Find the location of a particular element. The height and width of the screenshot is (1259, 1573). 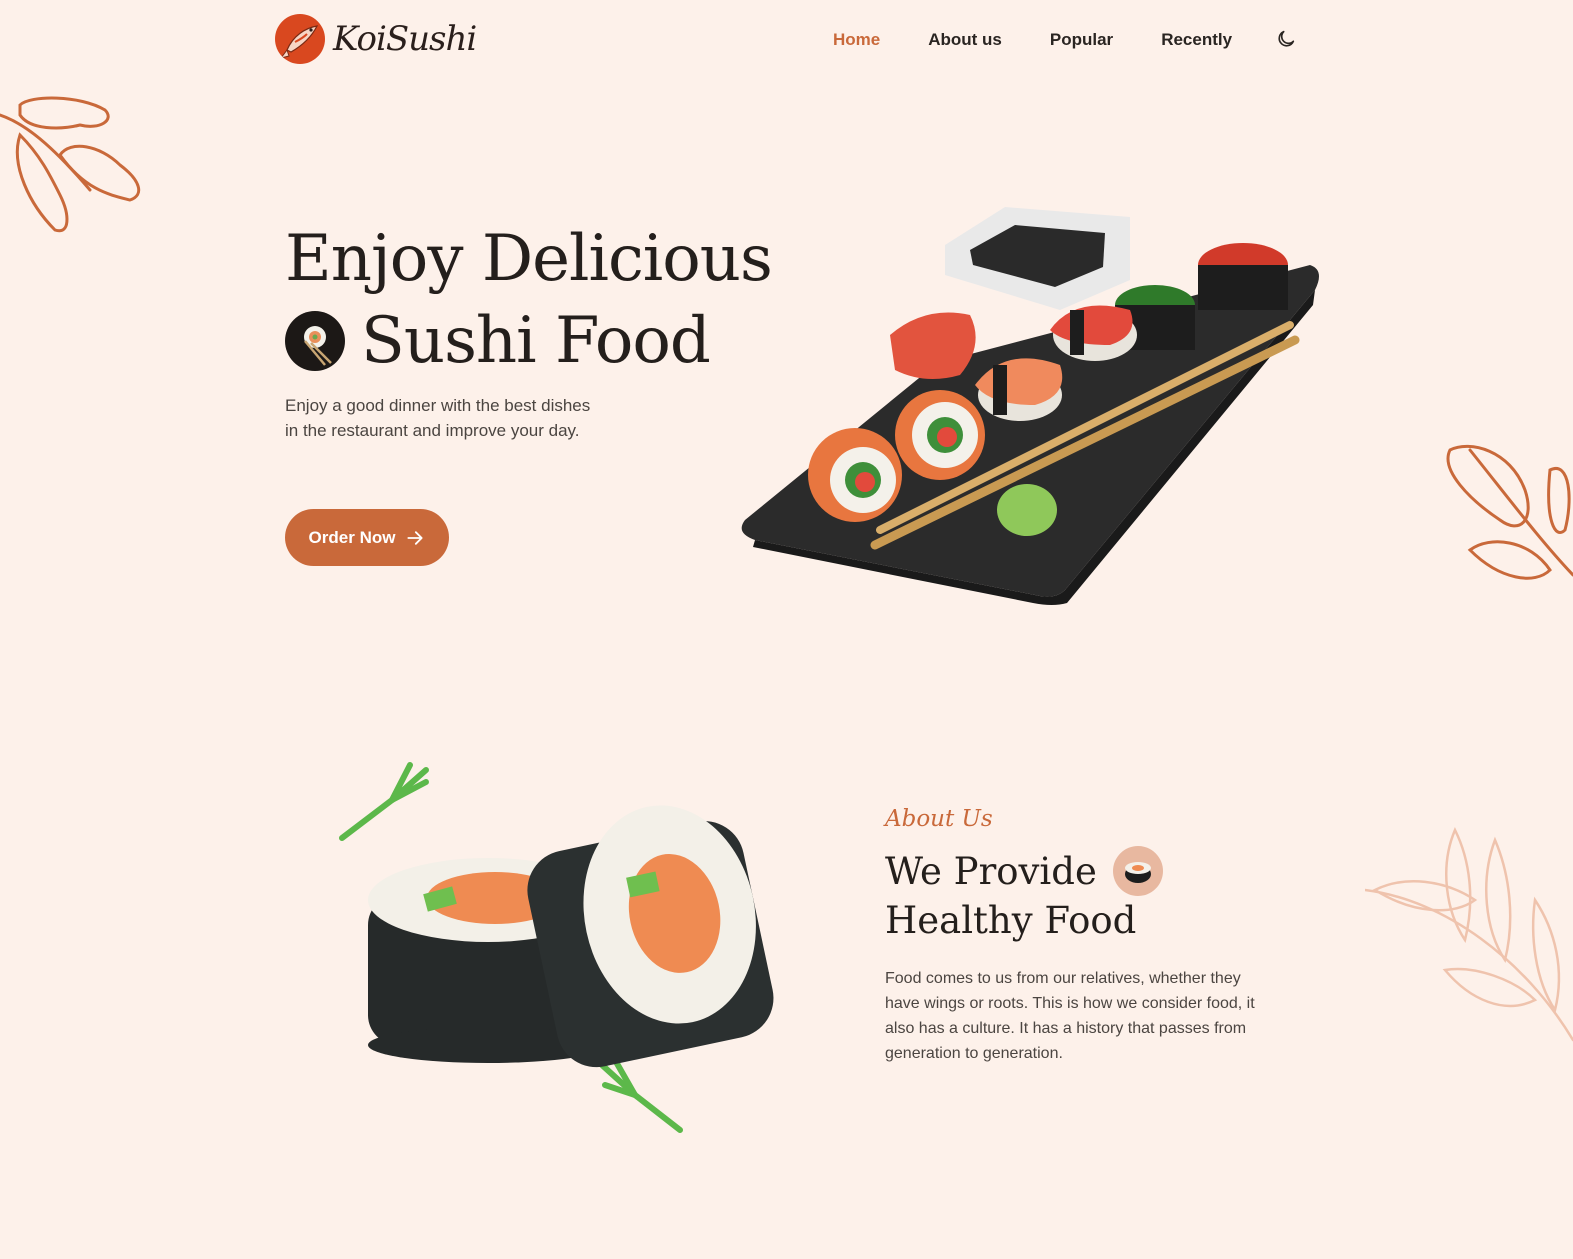

about-title-line2: Healthy Food is located at coordinates (1011, 920).